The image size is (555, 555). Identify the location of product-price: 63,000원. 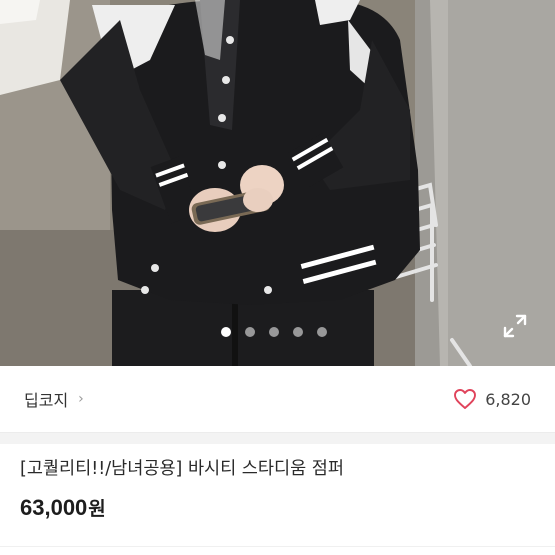
(63, 507).